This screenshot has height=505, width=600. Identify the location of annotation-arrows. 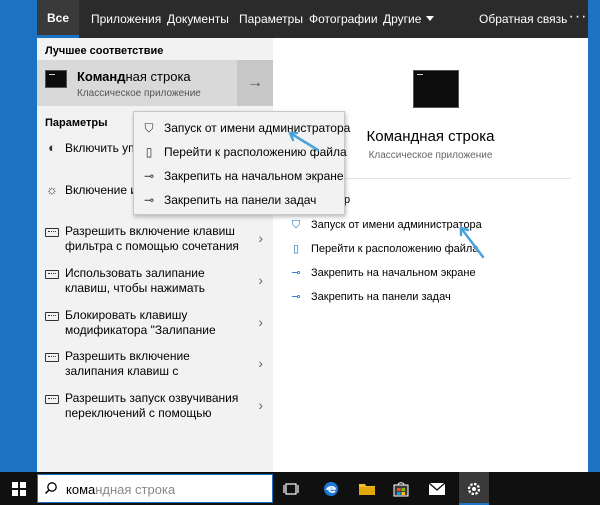
(386, 195).